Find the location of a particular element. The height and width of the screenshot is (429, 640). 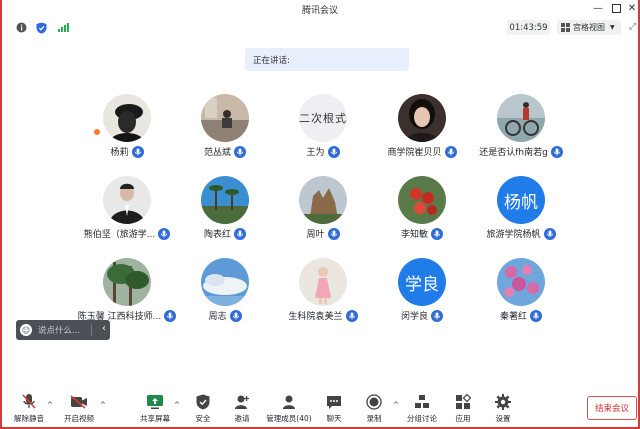

signal-icon is located at coordinates (62, 27).